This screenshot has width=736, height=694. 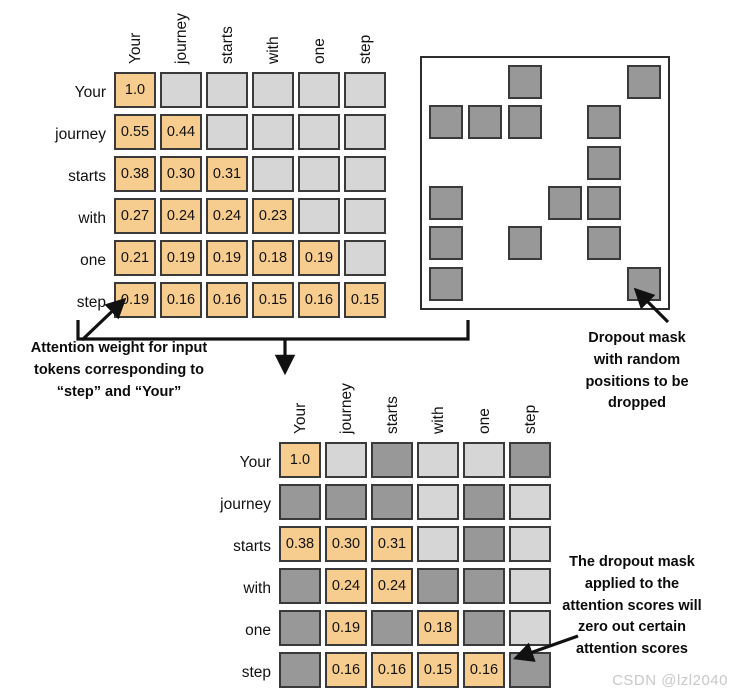 I want to click on column-header: journey, so click(x=348, y=407).